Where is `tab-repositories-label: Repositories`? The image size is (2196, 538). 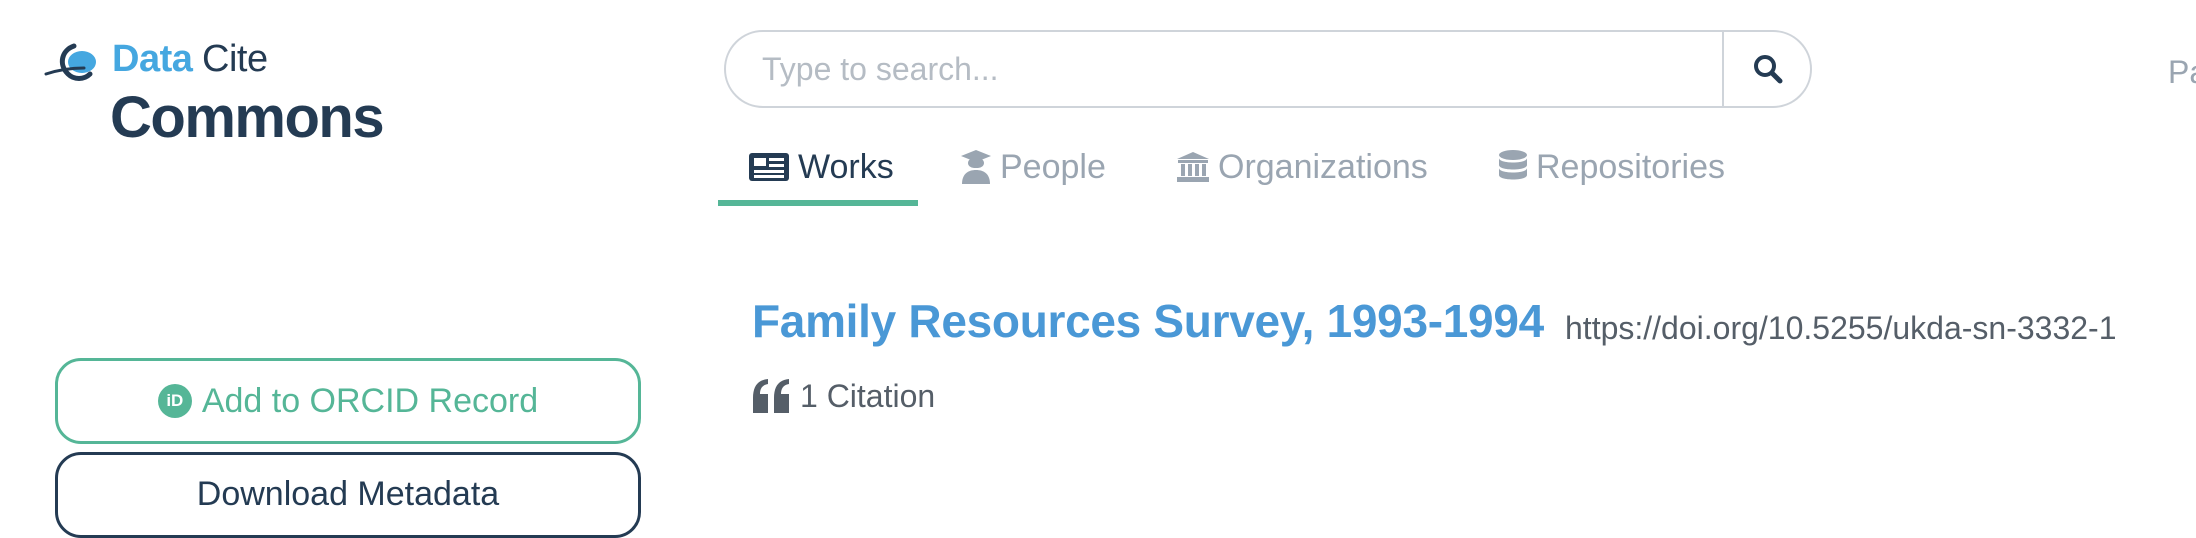
tab-repositories-label: Repositories is located at coordinates (1630, 166).